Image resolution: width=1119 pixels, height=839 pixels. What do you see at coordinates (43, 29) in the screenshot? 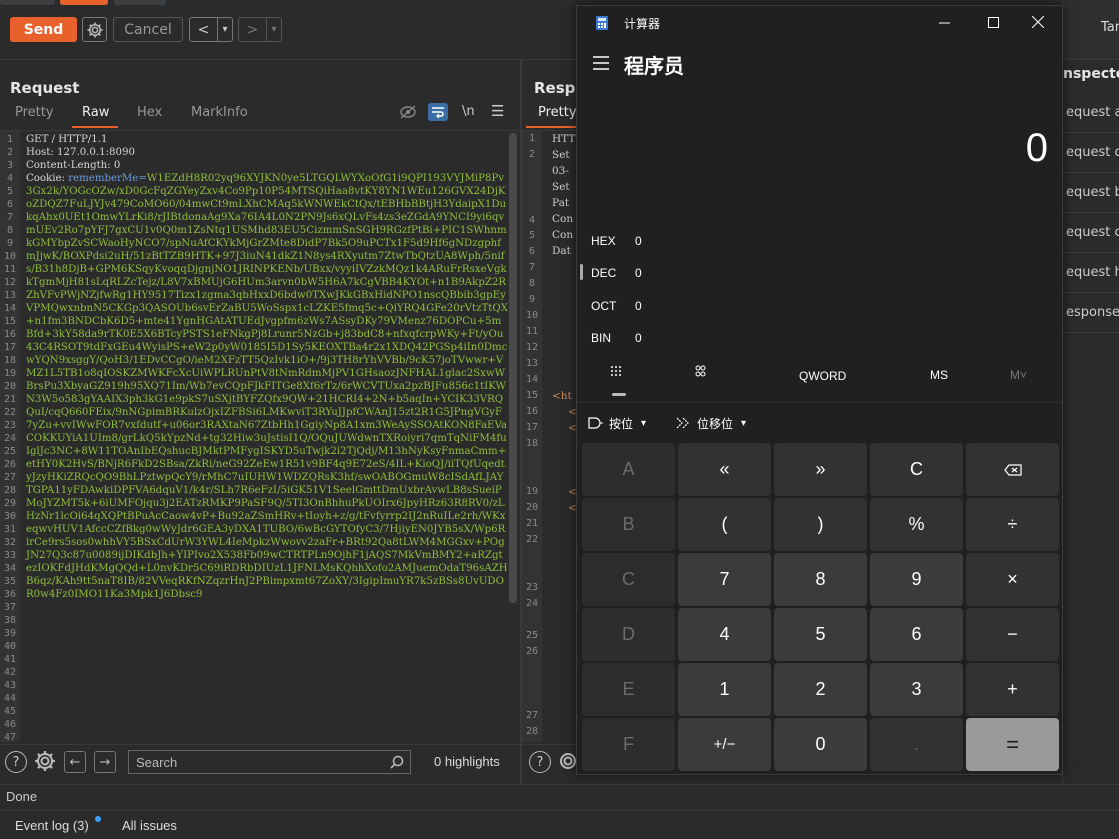
I see `send-button: Send` at bounding box center [43, 29].